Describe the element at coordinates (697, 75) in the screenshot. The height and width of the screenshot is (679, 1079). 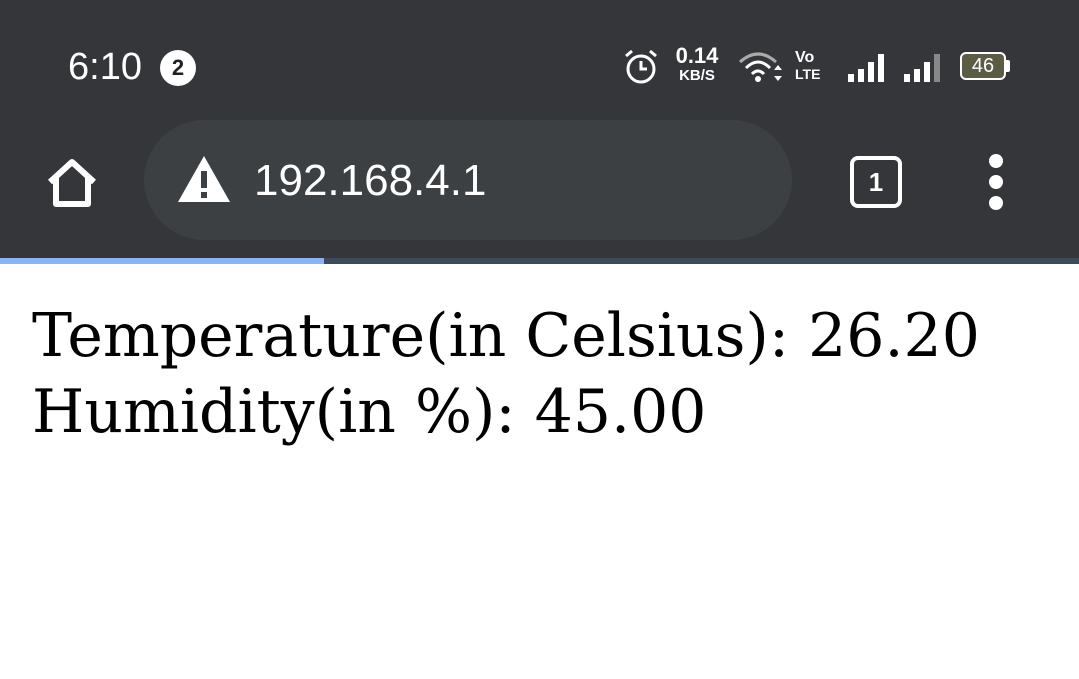
I see `network-speed-unit: KB/S` at that location.